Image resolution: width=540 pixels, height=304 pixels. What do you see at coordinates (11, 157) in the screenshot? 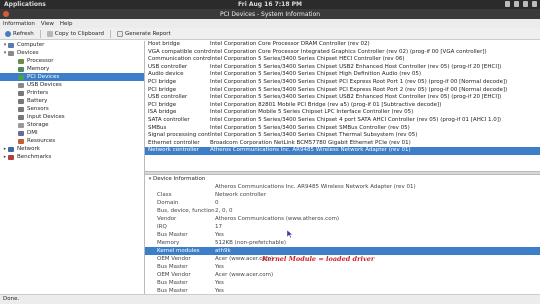
I see `benchmarks-icon` at bounding box center [11, 157].